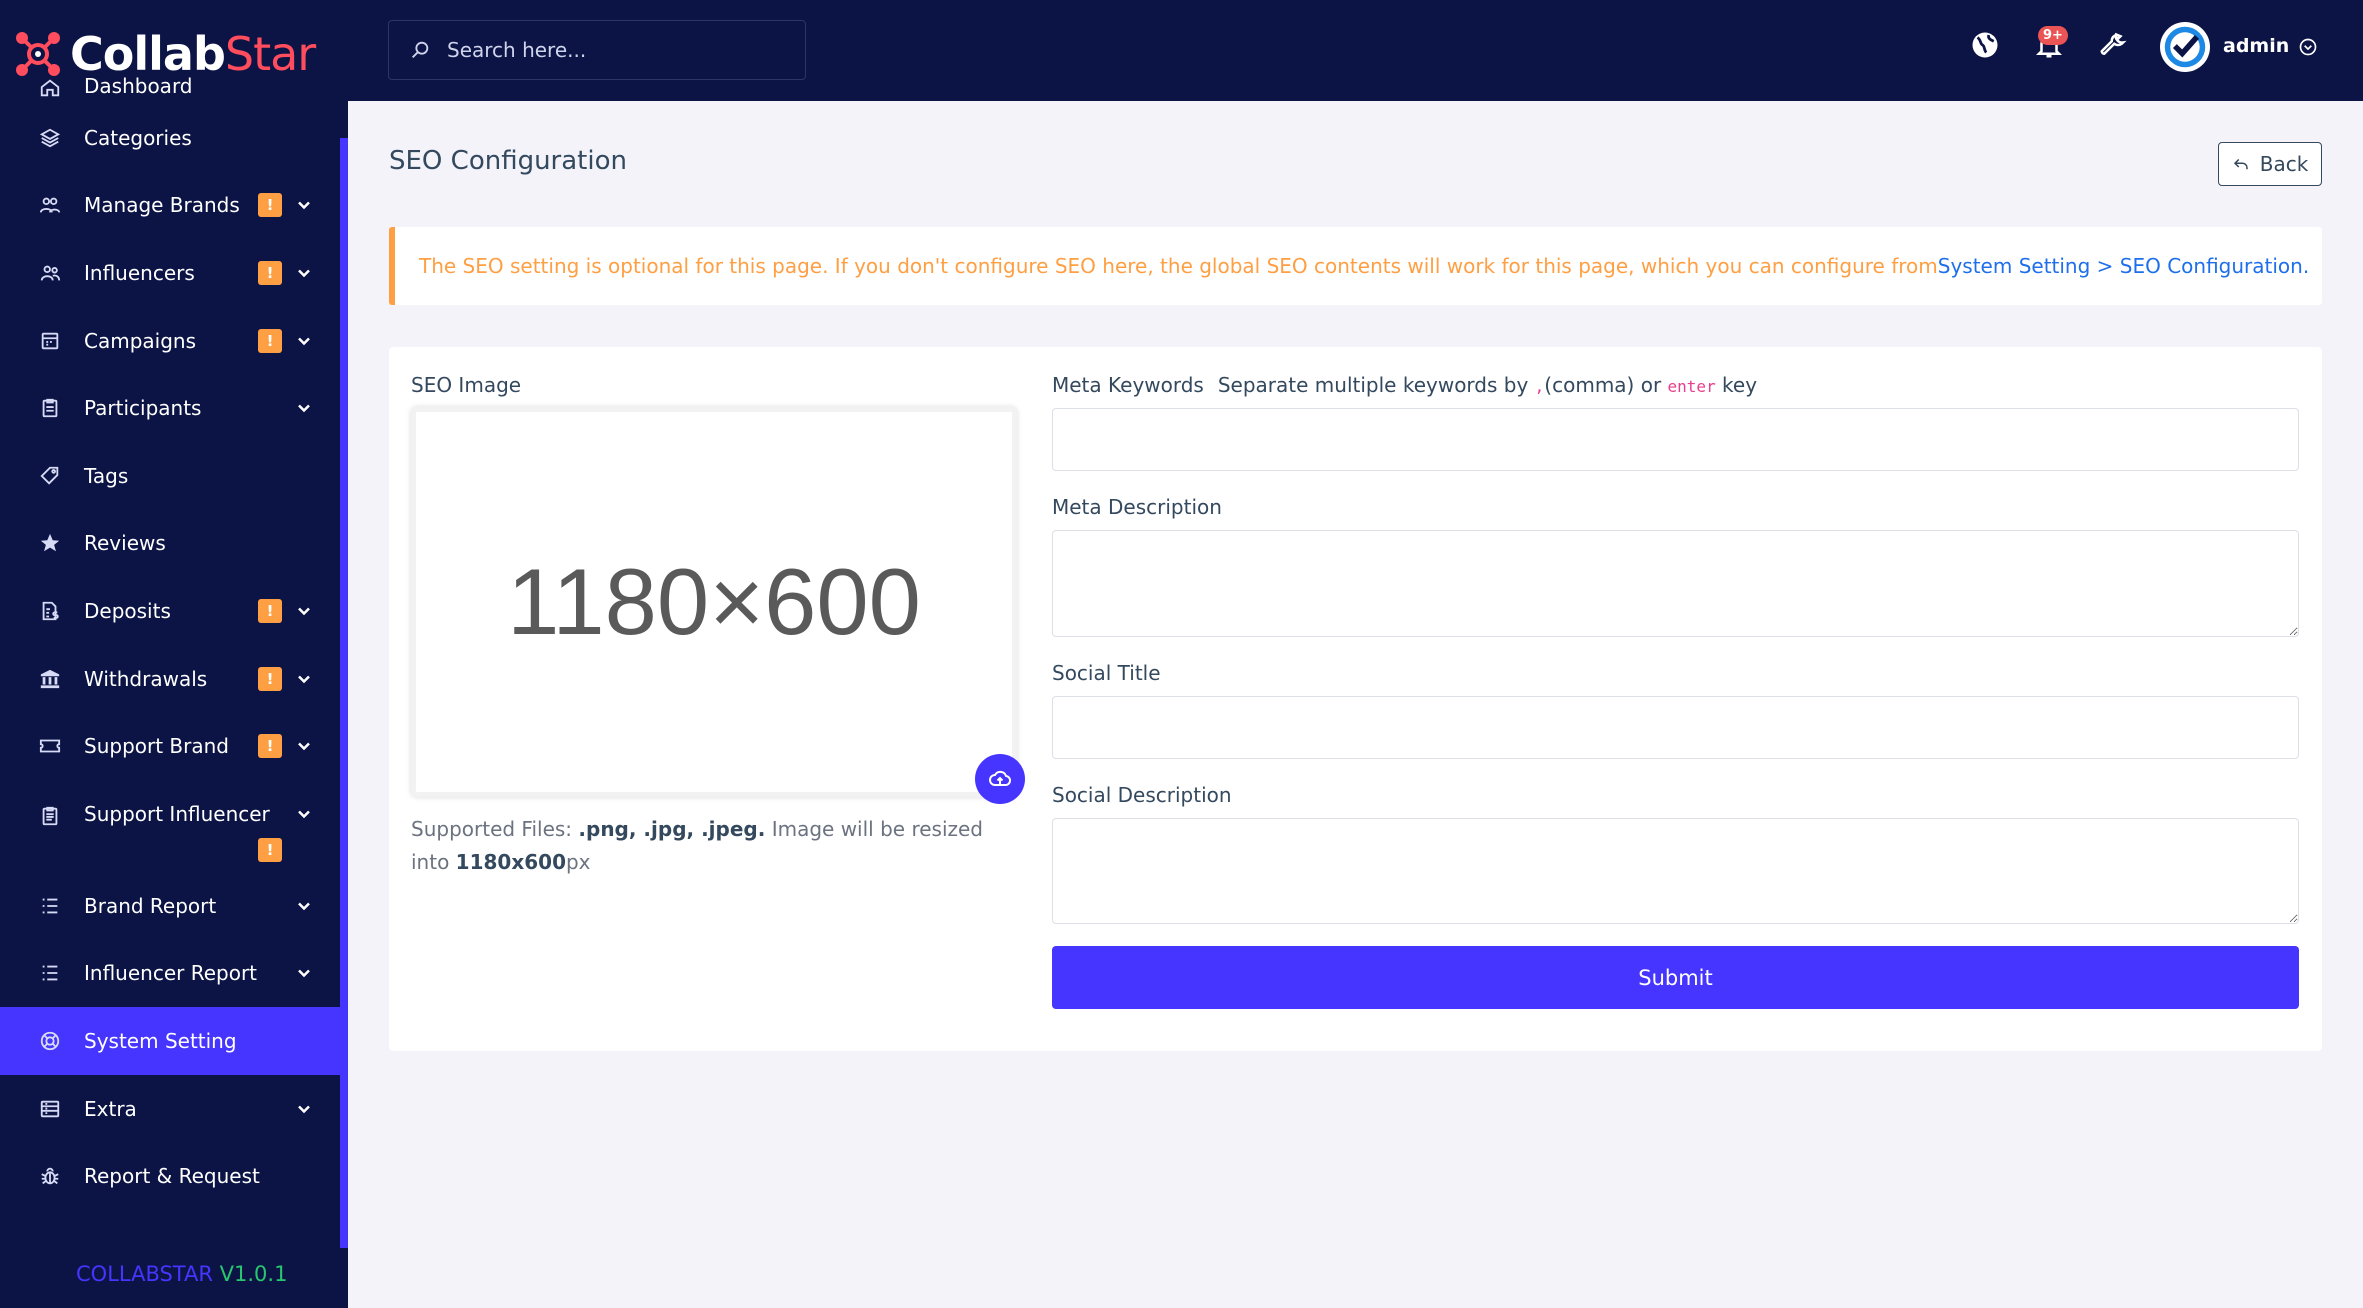  What do you see at coordinates (50, 1109) in the screenshot?
I see `server-icon` at bounding box center [50, 1109].